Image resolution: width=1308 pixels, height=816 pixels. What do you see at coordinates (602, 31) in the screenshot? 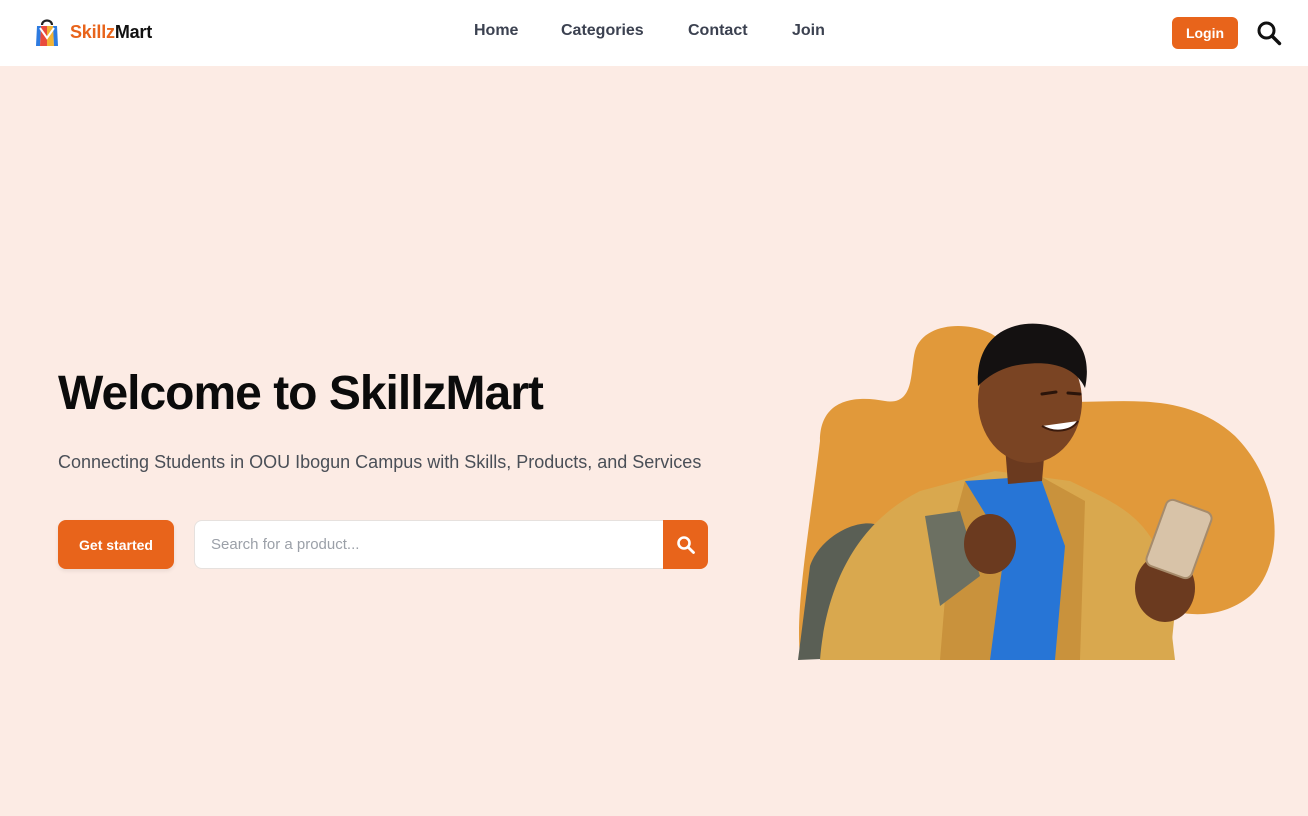
I see `nav-categories: Categories` at bounding box center [602, 31].